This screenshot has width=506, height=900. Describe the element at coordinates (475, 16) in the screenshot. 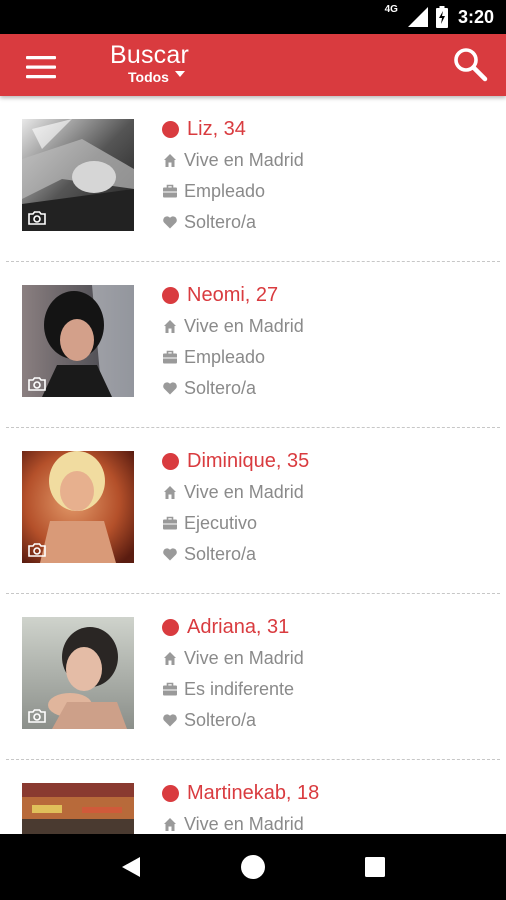

I see `clock: 3:20` at that location.